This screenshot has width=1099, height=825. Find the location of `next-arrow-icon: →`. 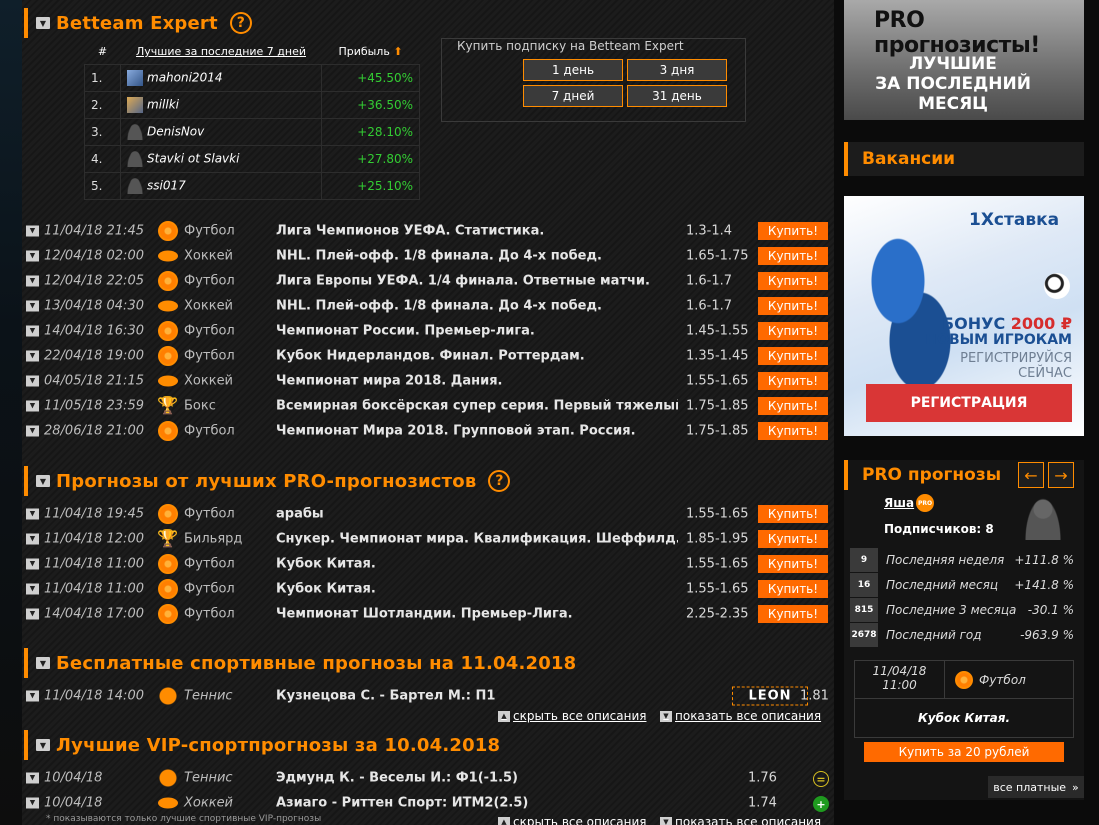

next-arrow-icon: → is located at coordinates (1061, 475).